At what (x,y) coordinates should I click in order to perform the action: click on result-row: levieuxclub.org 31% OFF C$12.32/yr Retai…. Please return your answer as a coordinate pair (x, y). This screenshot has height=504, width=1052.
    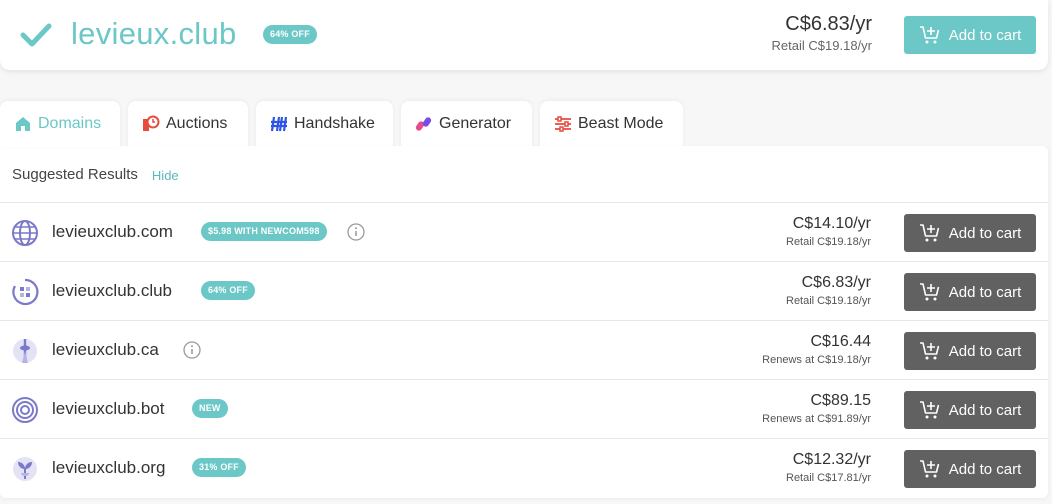
    Looking at the image, I should click on (524, 468).